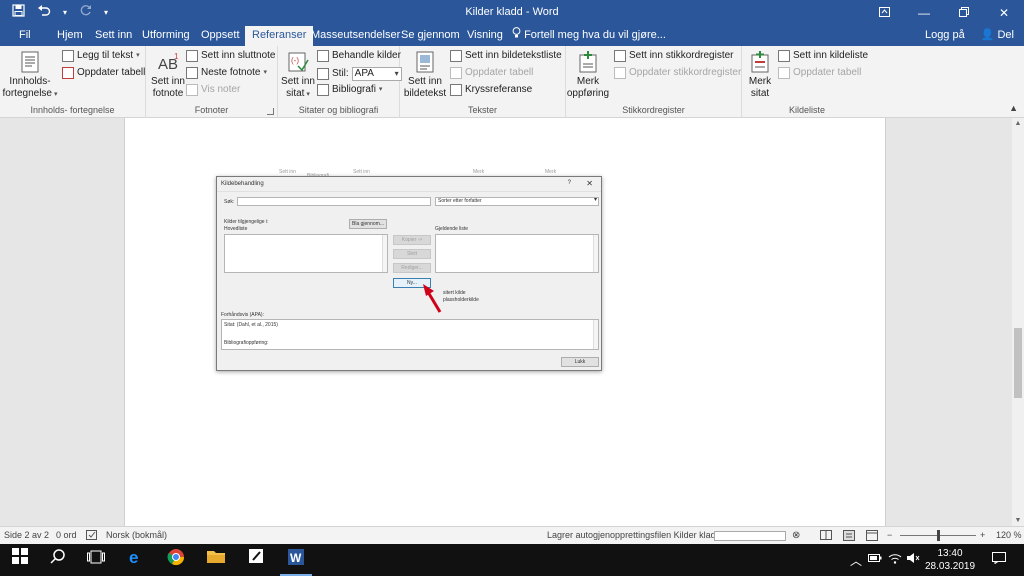  I want to click on update-index-button: Oppdater stikkordregister, so click(677, 73).